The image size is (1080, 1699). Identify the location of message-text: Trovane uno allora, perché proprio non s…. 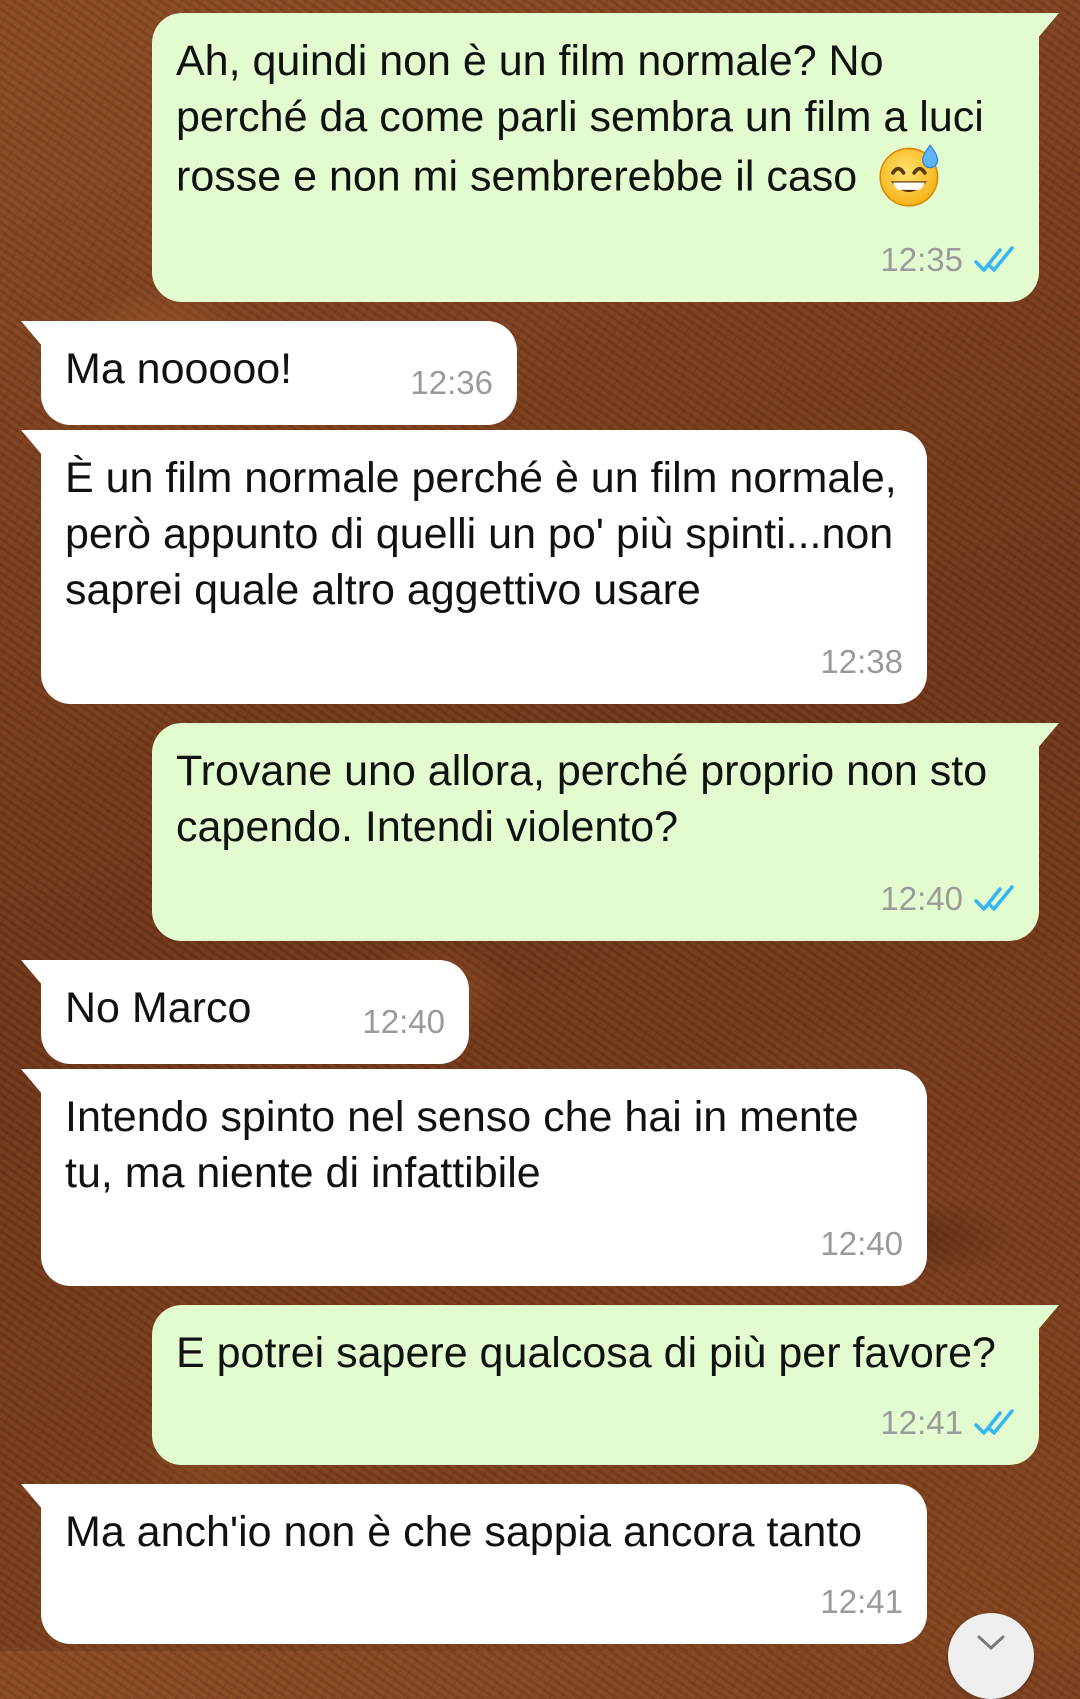
(582, 799).